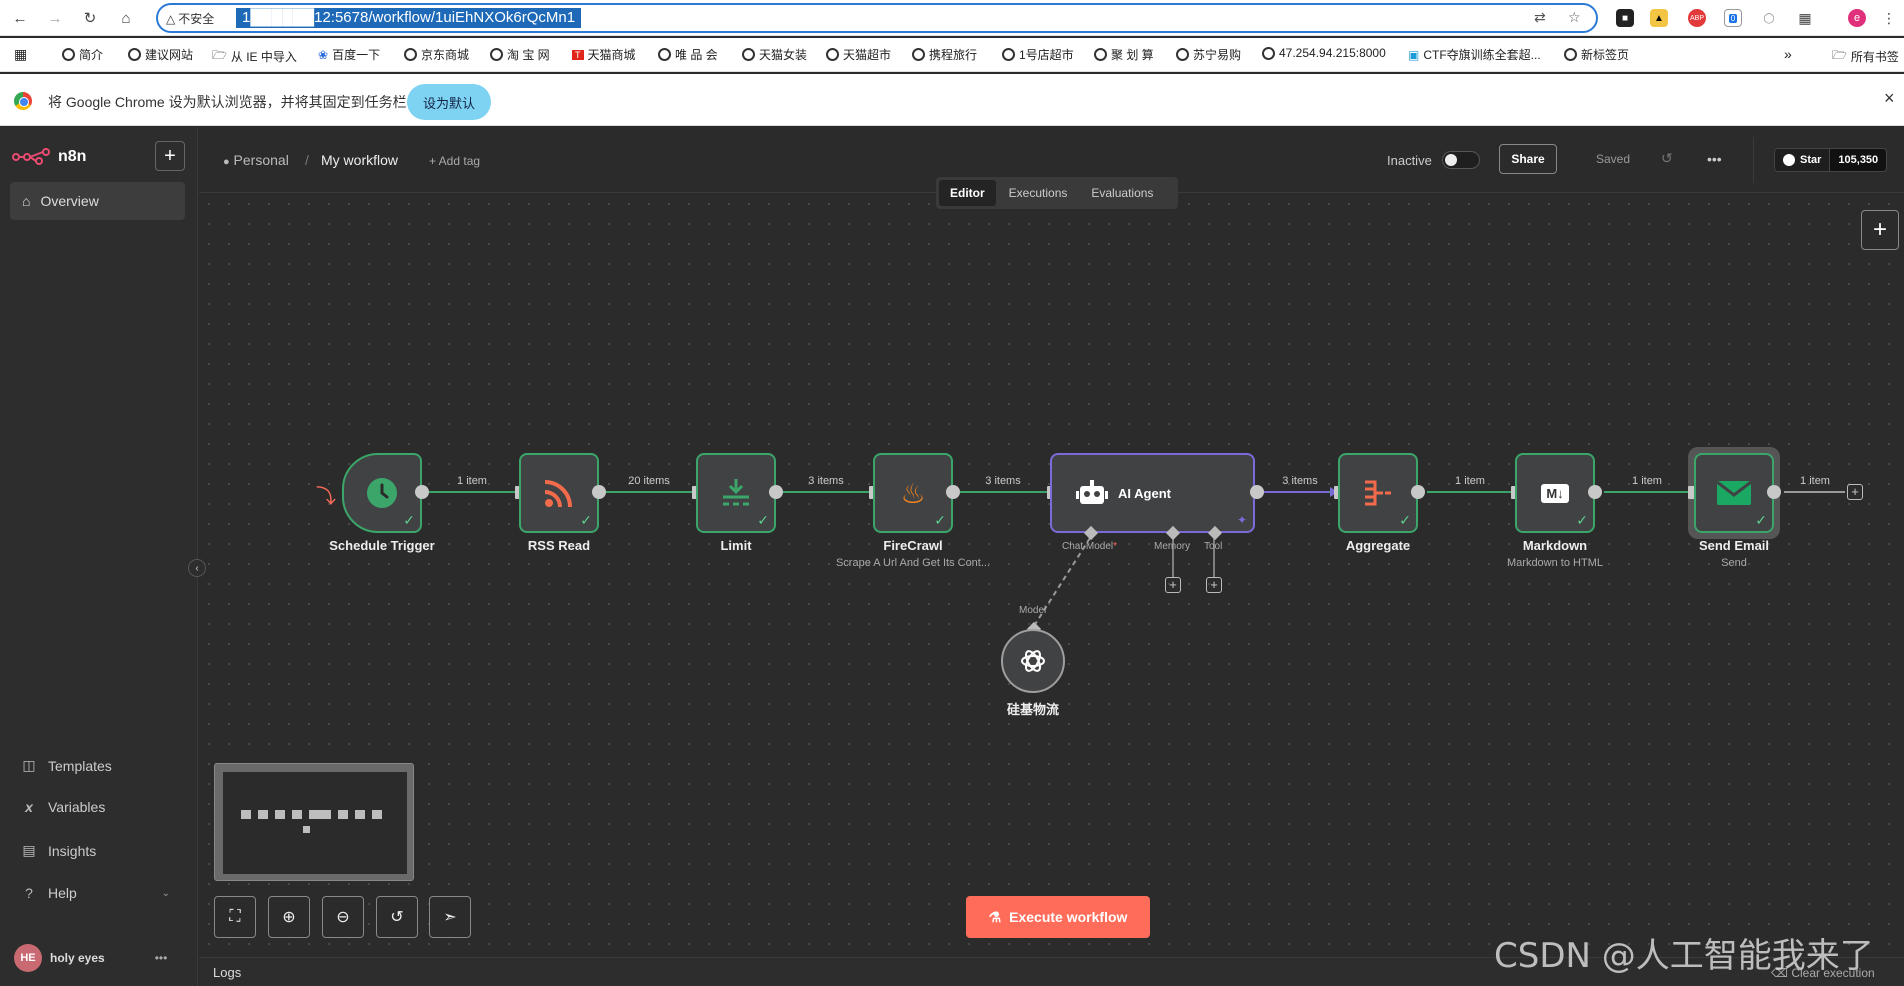 The width and height of the screenshot is (1904, 986). Describe the element at coordinates (82, 54) in the screenshot. I see `bookmark-item: 简介` at that location.